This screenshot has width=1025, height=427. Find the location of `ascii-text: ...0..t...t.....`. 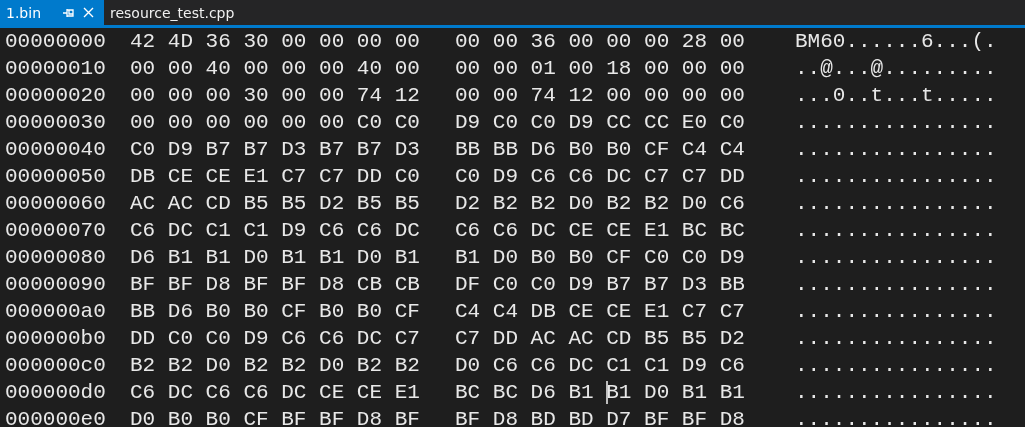

ascii-text: ...0..t...t..... is located at coordinates (896, 95).